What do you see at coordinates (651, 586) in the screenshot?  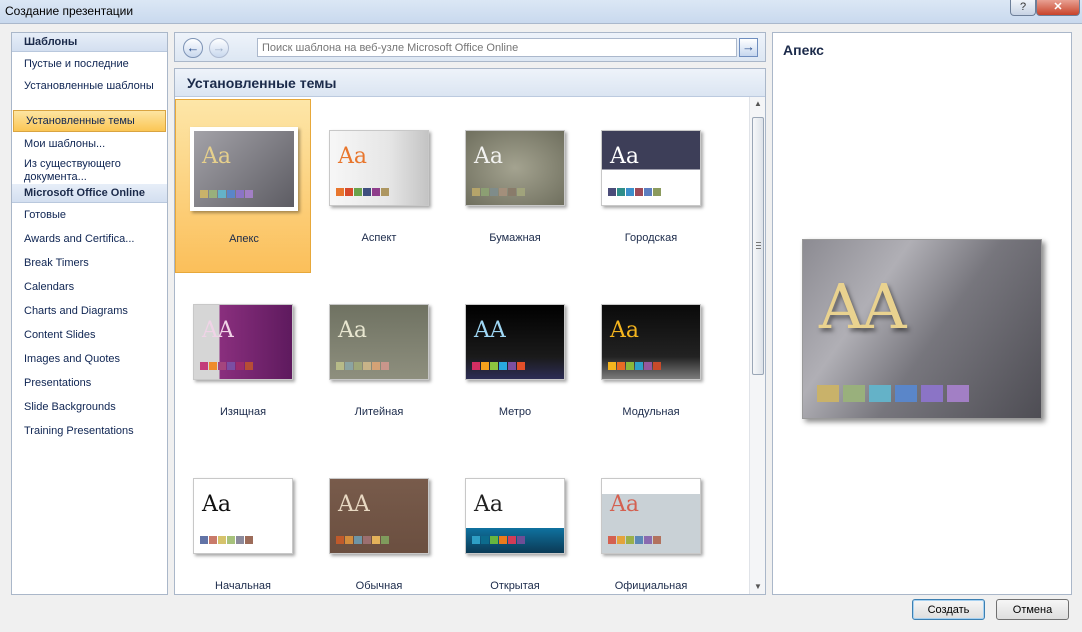 I see `theme-label: Официальная` at bounding box center [651, 586].